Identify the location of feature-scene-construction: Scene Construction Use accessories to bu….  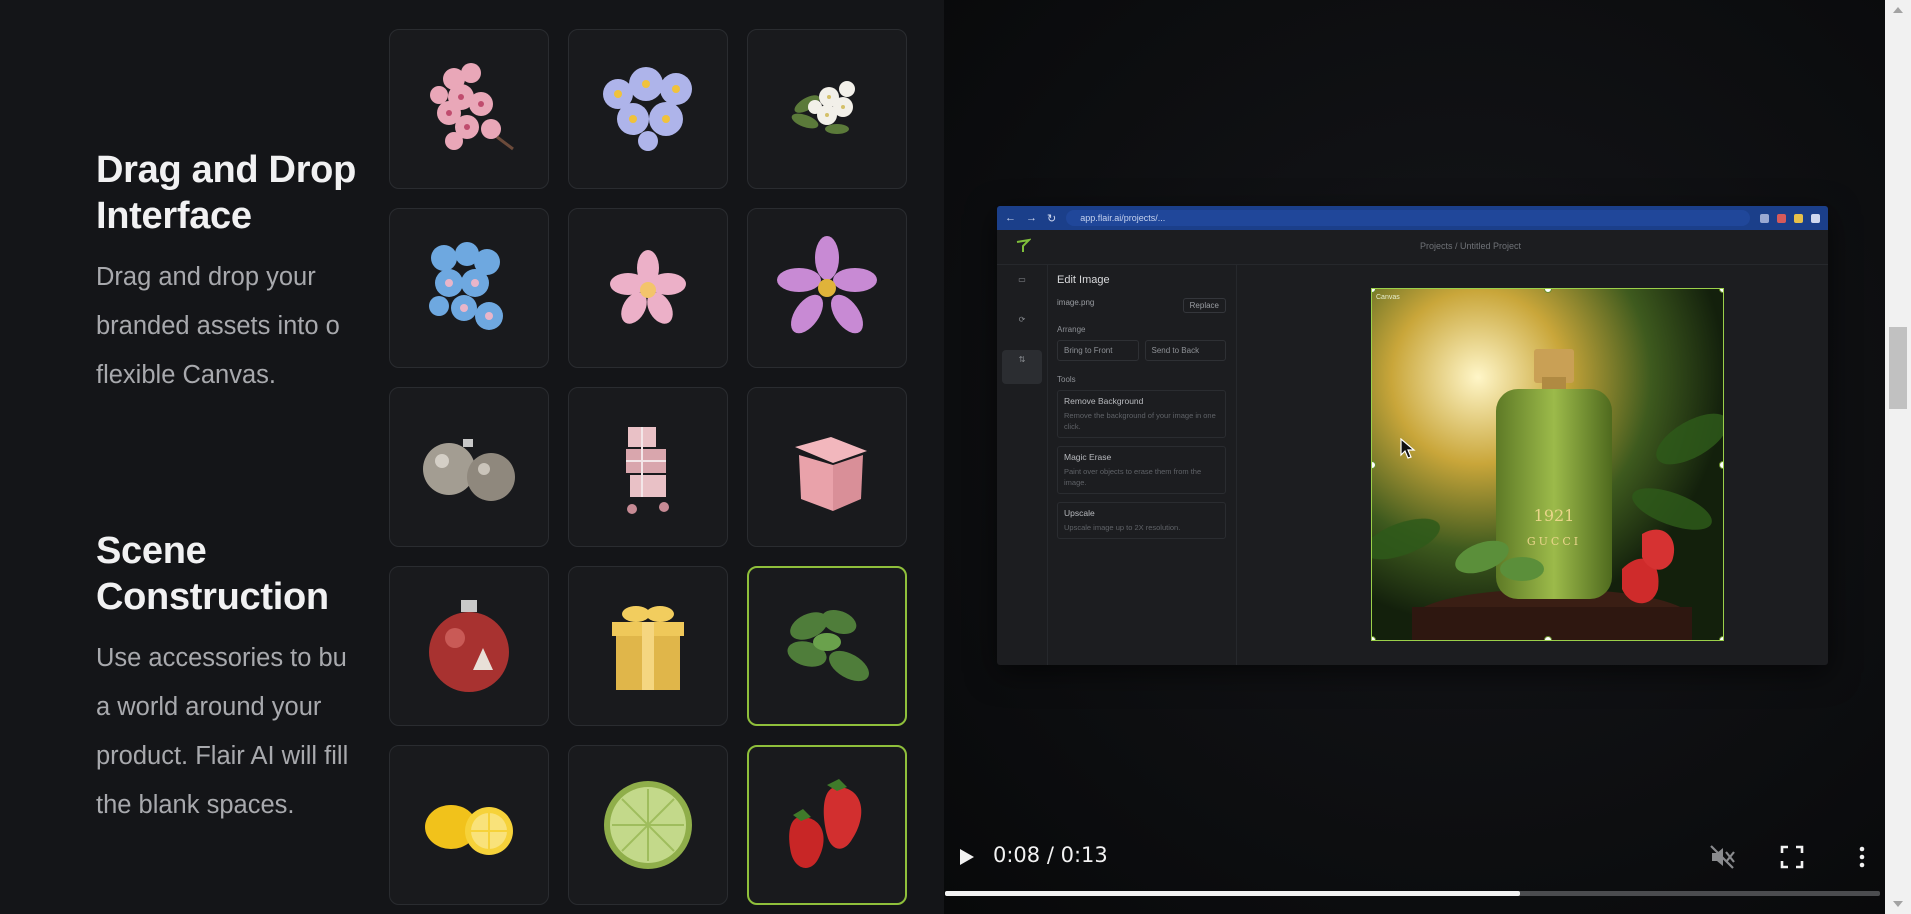
(233, 679).